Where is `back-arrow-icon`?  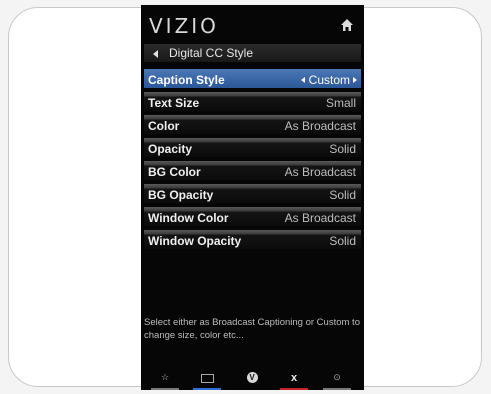
back-arrow-icon is located at coordinates (155, 54).